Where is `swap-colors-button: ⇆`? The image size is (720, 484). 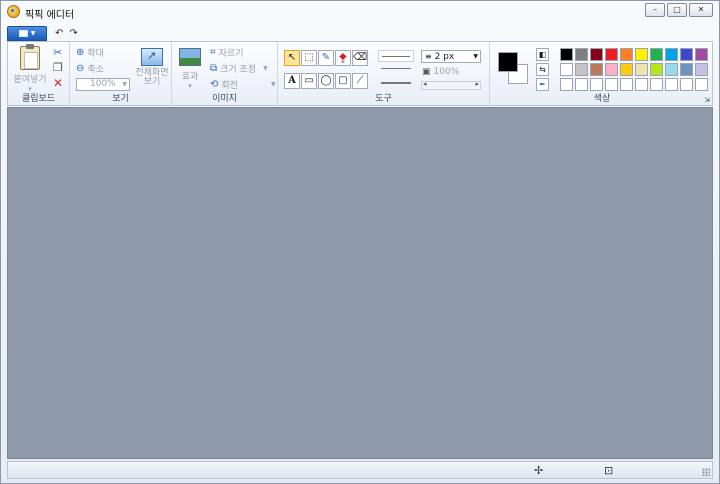 swap-colors-button: ⇆ is located at coordinates (542, 69).